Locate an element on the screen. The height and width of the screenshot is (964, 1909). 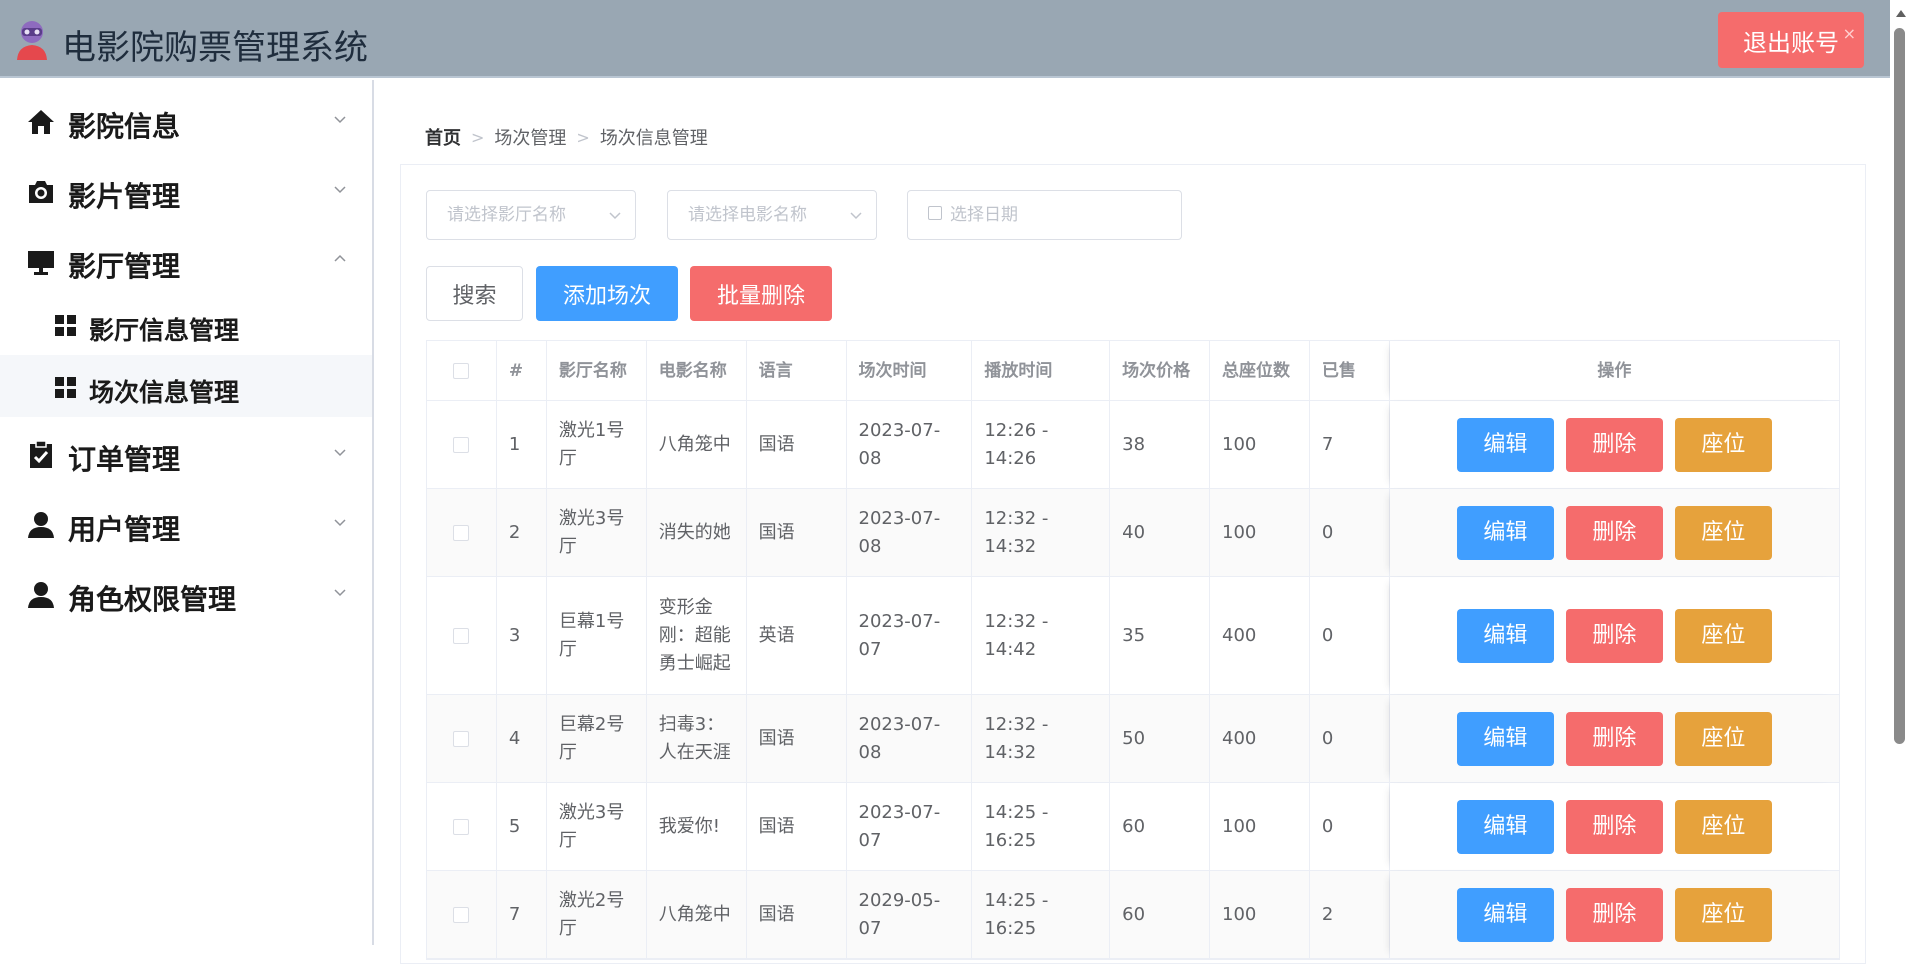
breadcrumb: 首页 > 场次管理 > 场次信息管理 is located at coordinates (566, 137).